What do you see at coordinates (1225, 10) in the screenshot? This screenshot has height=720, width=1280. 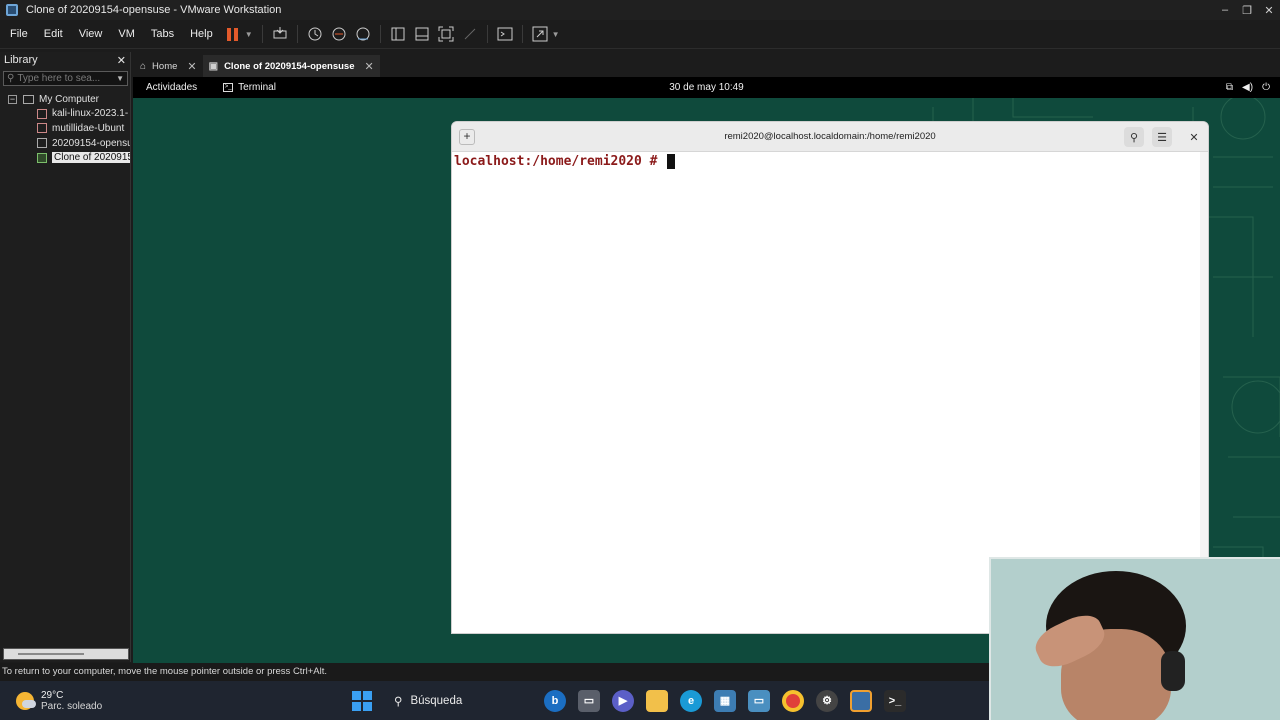 I see `minimize-button: –` at bounding box center [1225, 10].